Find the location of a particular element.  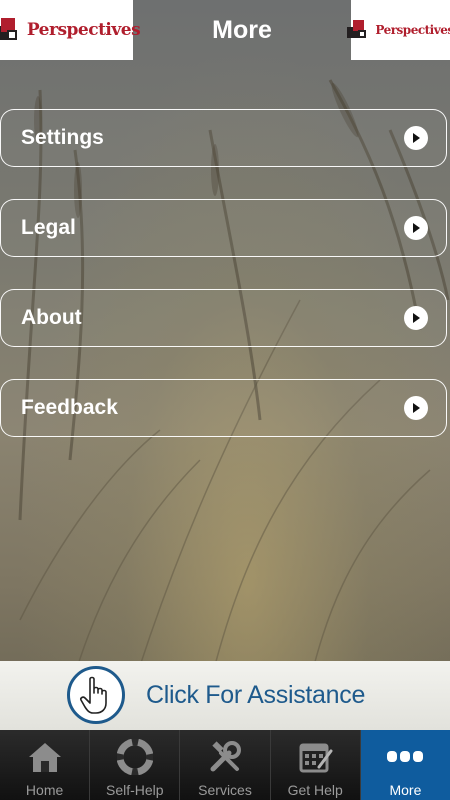

lifebuoy-icon is located at coordinates (135, 757).